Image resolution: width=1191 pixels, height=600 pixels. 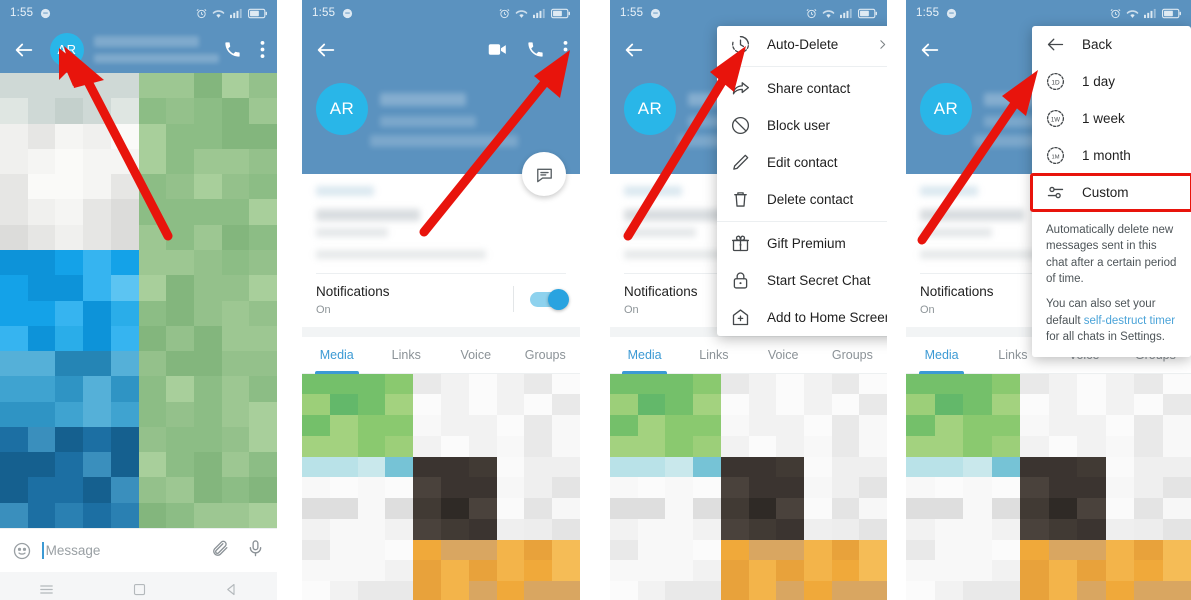 What do you see at coordinates (73, 550) in the screenshot?
I see `message-placeholder: Message` at bounding box center [73, 550].